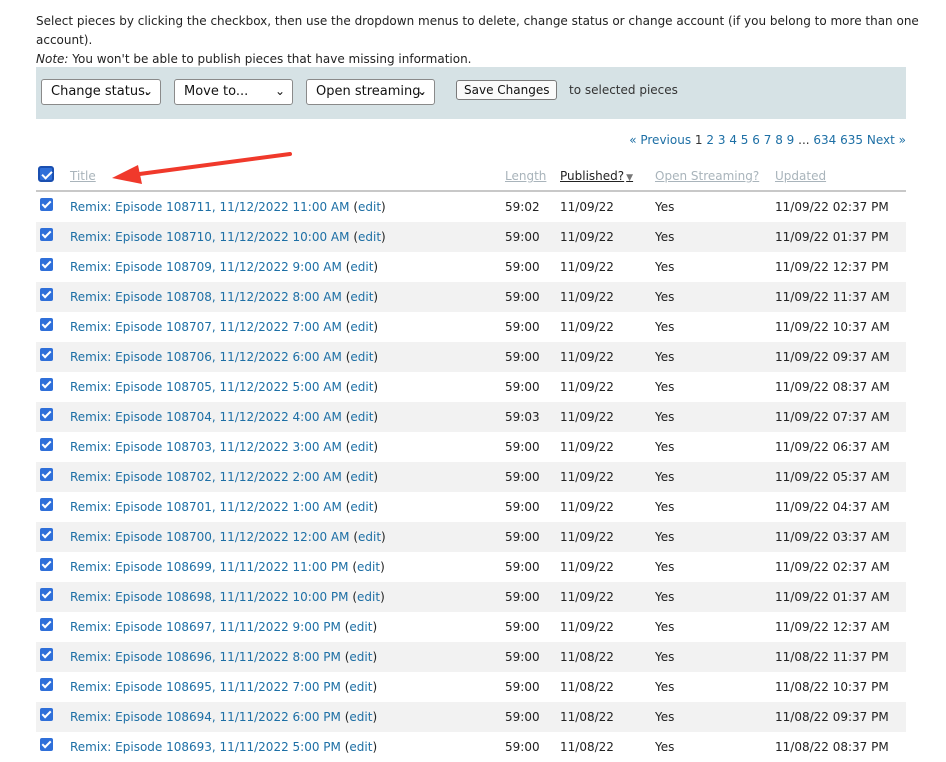  I want to click on pagination-page: 634, so click(824, 140).